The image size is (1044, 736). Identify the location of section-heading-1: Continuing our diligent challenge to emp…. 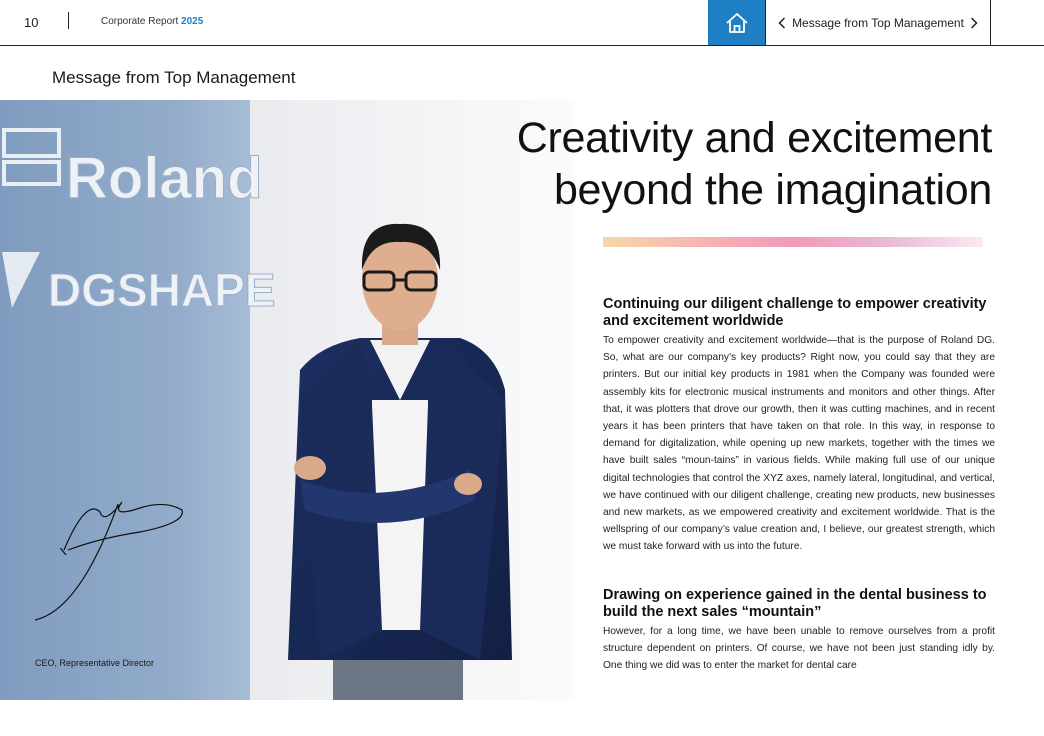
(795, 312).